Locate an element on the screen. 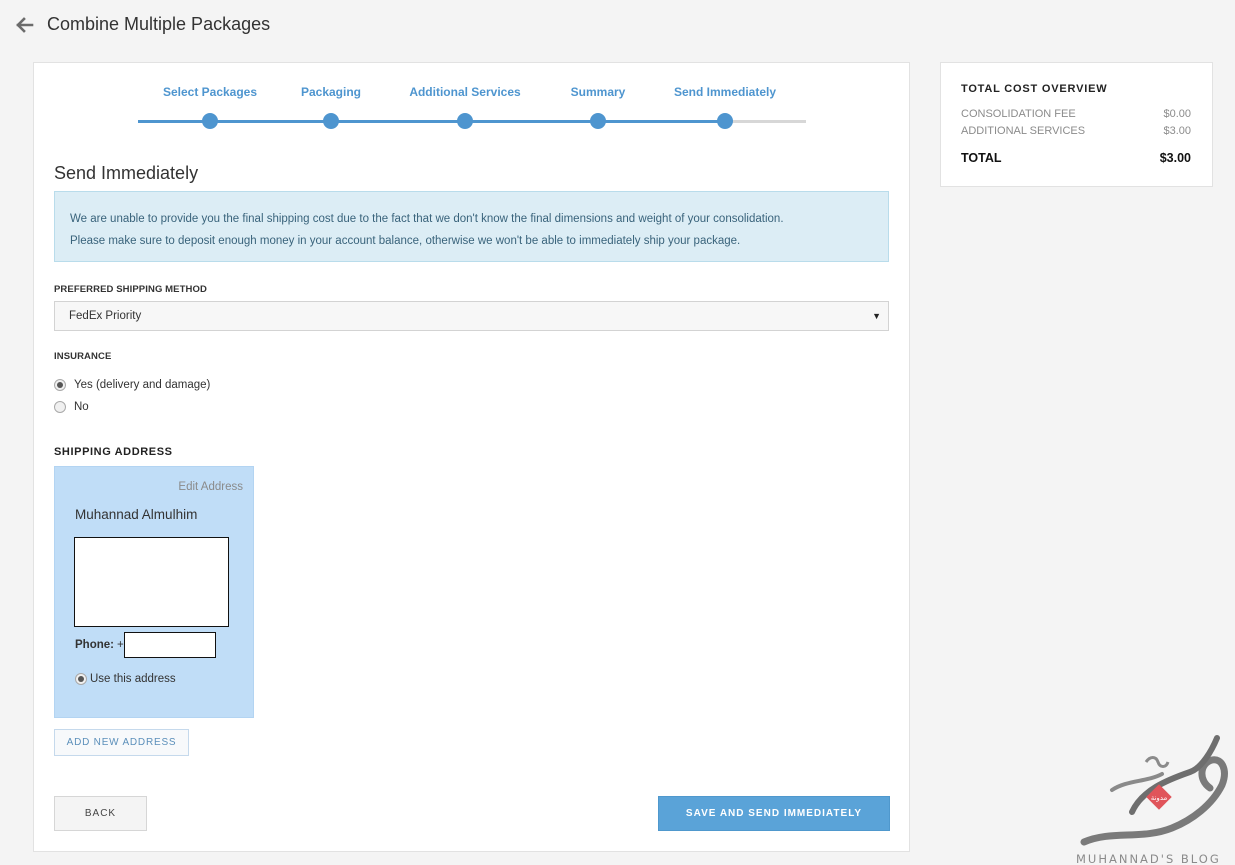  cost-row-additional: ADDITIONAL SERVICES $3.00 is located at coordinates (1076, 131).